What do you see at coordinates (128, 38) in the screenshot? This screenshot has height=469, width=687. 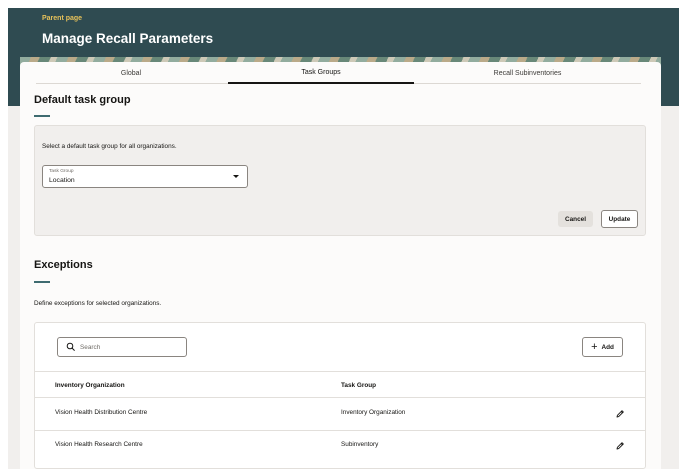 I see `page-title: Manage Recall Parameters` at bounding box center [128, 38].